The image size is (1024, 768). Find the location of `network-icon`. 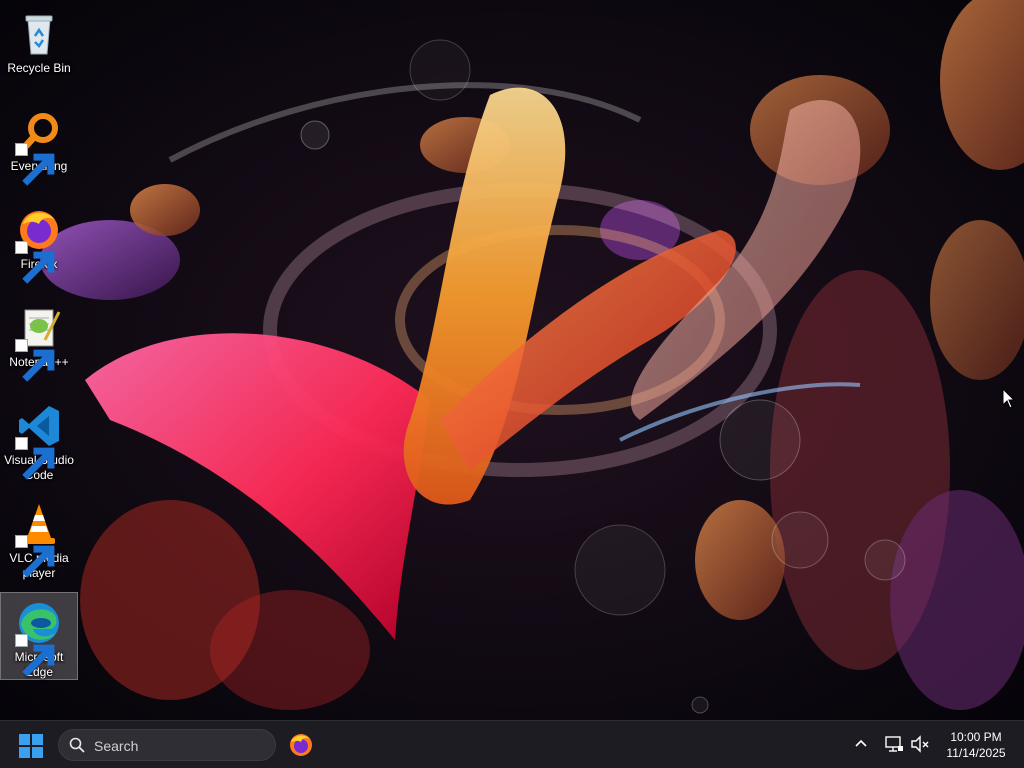

network-icon is located at coordinates (894, 744).